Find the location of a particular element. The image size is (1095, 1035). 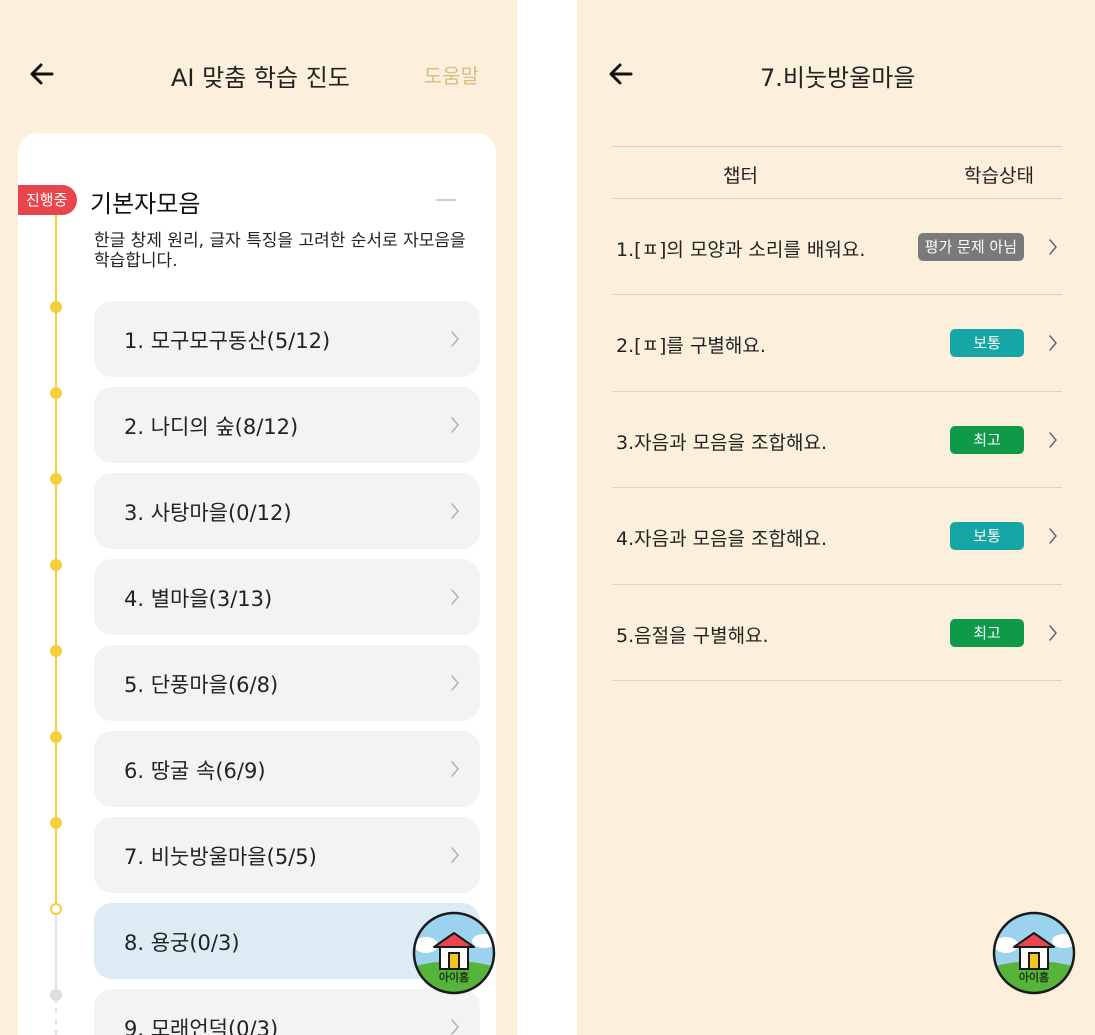

lesson-item: 3. 사탕마을(0/12) is located at coordinates (287, 511).